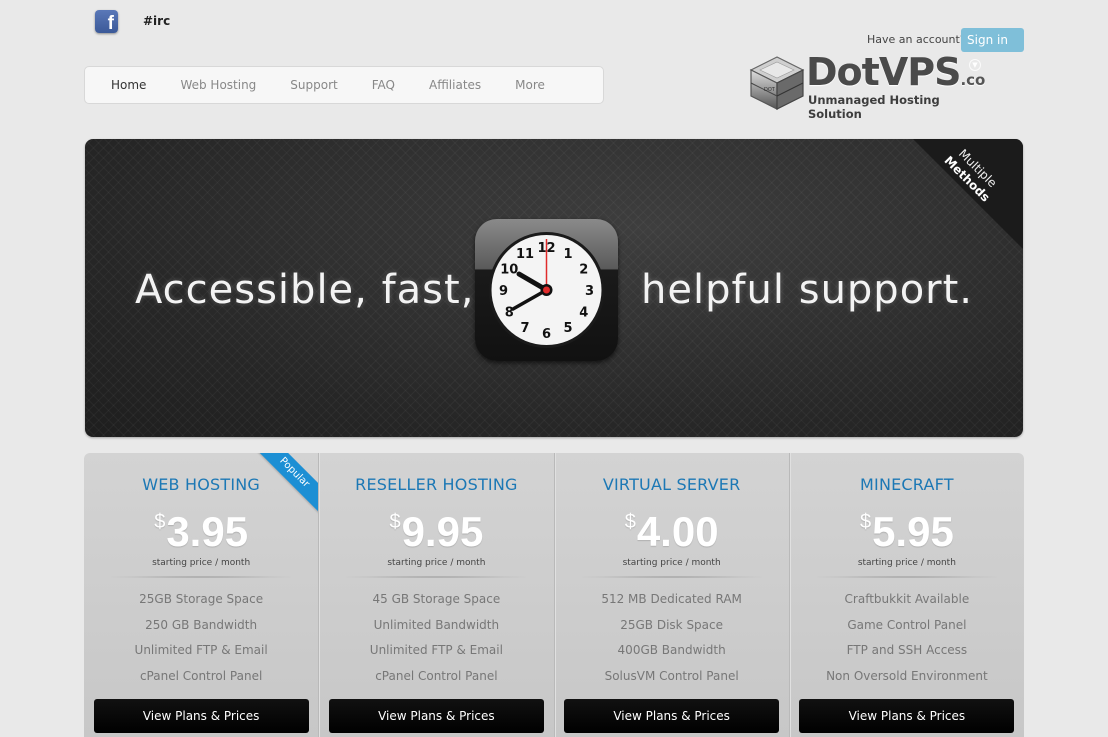 The width and height of the screenshot is (1108, 737). What do you see at coordinates (992, 49) in the screenshot?
I see `sign-in-button: Sign in ▼` at bounding box center [992, 49].